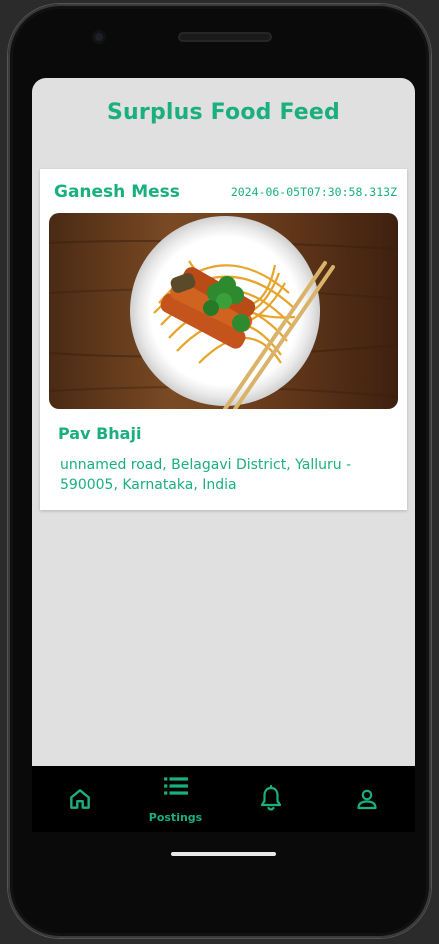 Image resolution: width=439 pixels, height=944 pixels. What do you see at coordinates (225, 37) in the screenshot?
I see `earpiece-speaker` at bounding box center [225, 37].